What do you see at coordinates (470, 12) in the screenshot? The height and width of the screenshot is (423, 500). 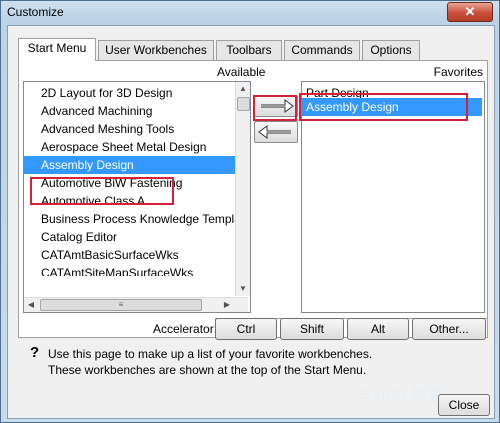 I see `close-icon: ✕` at bounding box center [470, 12].